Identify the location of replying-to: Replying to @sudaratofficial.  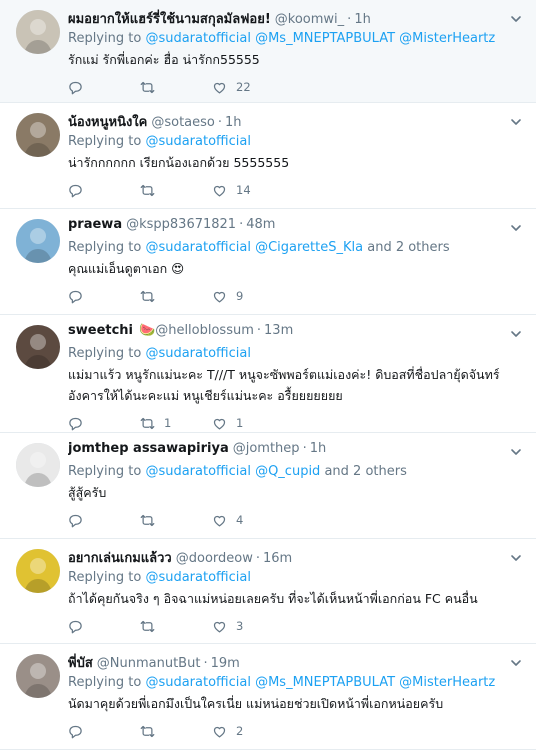
(296, 577).